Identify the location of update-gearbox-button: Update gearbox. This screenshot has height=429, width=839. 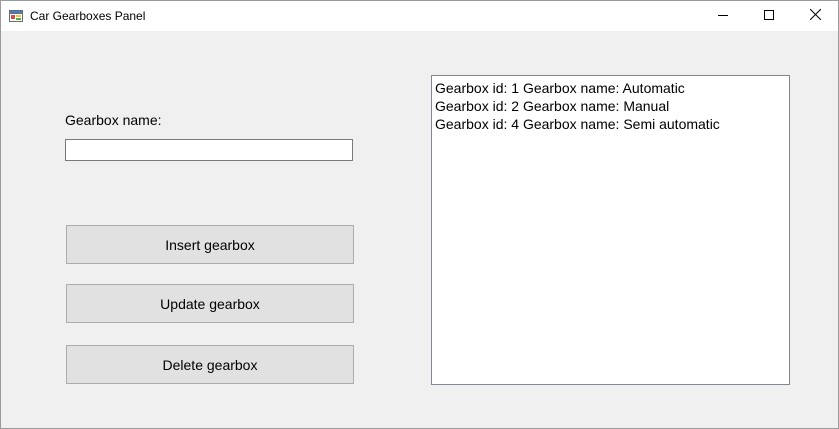
(210, 303).